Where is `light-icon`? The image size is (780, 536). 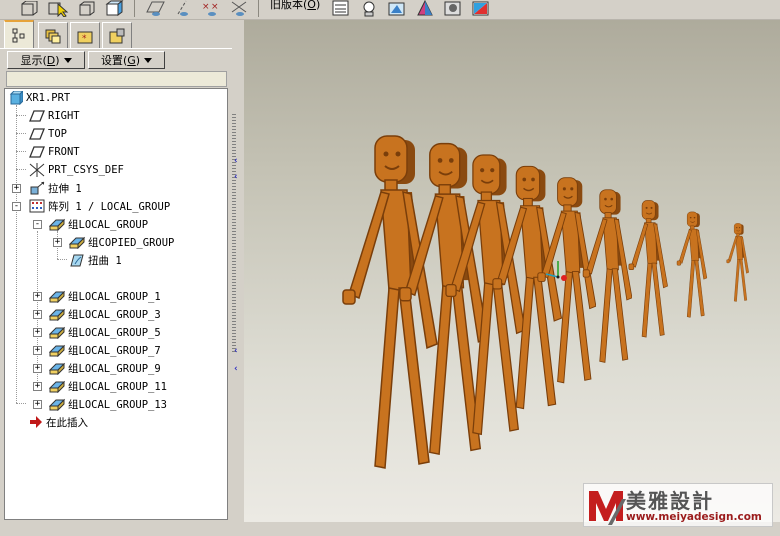
light-icon is located at coordinates (369, 8).